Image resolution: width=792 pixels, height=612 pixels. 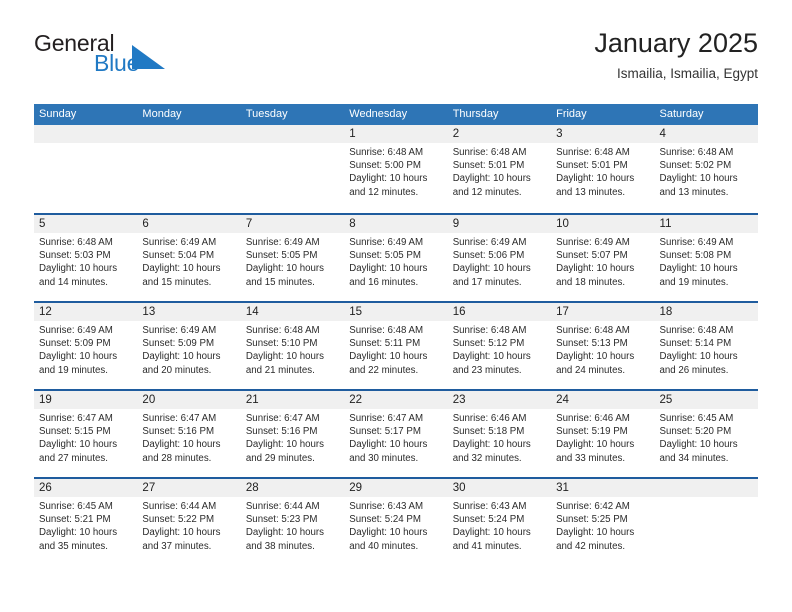 What do you see at coordinates (499, 134) in the screenshot?
I see `day-number: 2` at bounding box center [499, 134].